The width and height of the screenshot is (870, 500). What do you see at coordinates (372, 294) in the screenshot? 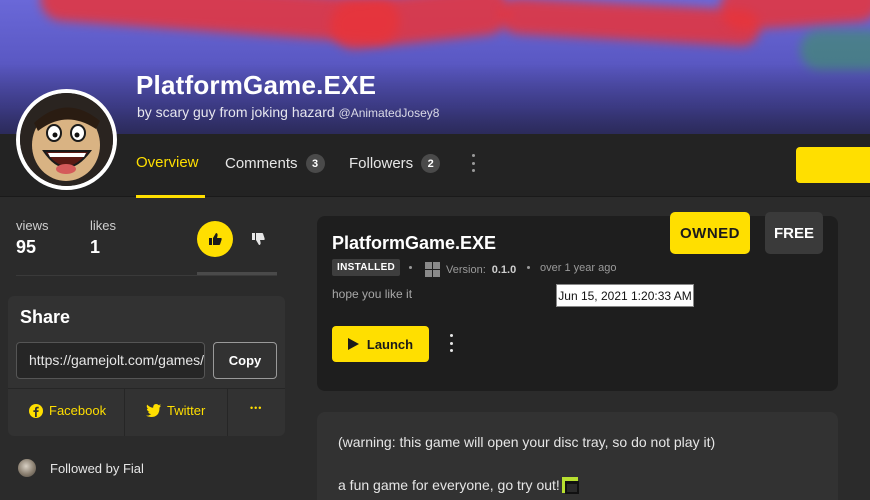
I see `release-description: hope you like it` at bounding box center [372, 294].